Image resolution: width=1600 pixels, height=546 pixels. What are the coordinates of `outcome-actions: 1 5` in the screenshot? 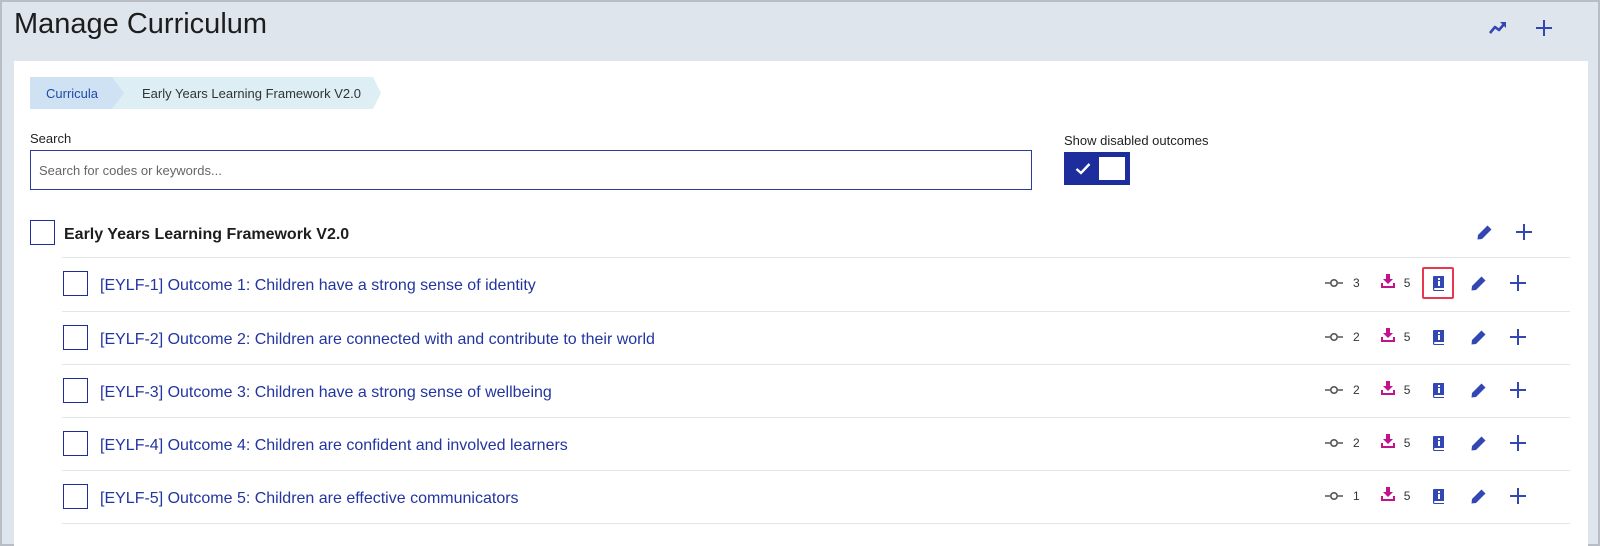 It's located at (1429, 496).